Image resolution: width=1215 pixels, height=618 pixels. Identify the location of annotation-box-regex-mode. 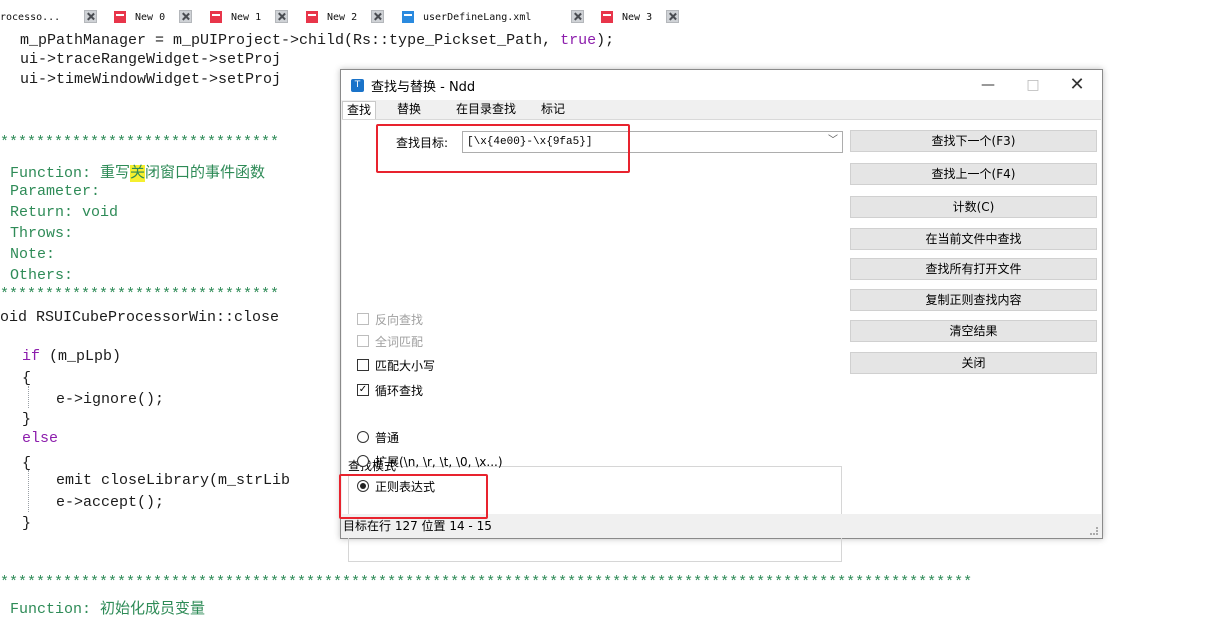
(413, 496).